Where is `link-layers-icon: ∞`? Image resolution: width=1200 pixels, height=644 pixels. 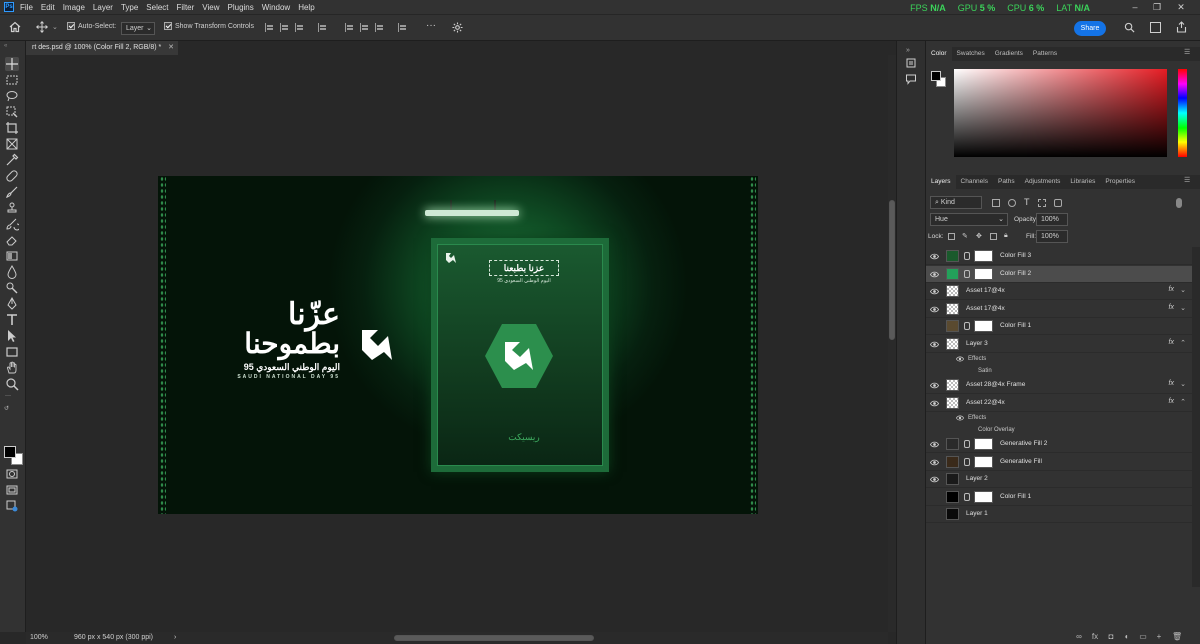 link-layers-icon: ∞ is located at coordinates (1079, 637).